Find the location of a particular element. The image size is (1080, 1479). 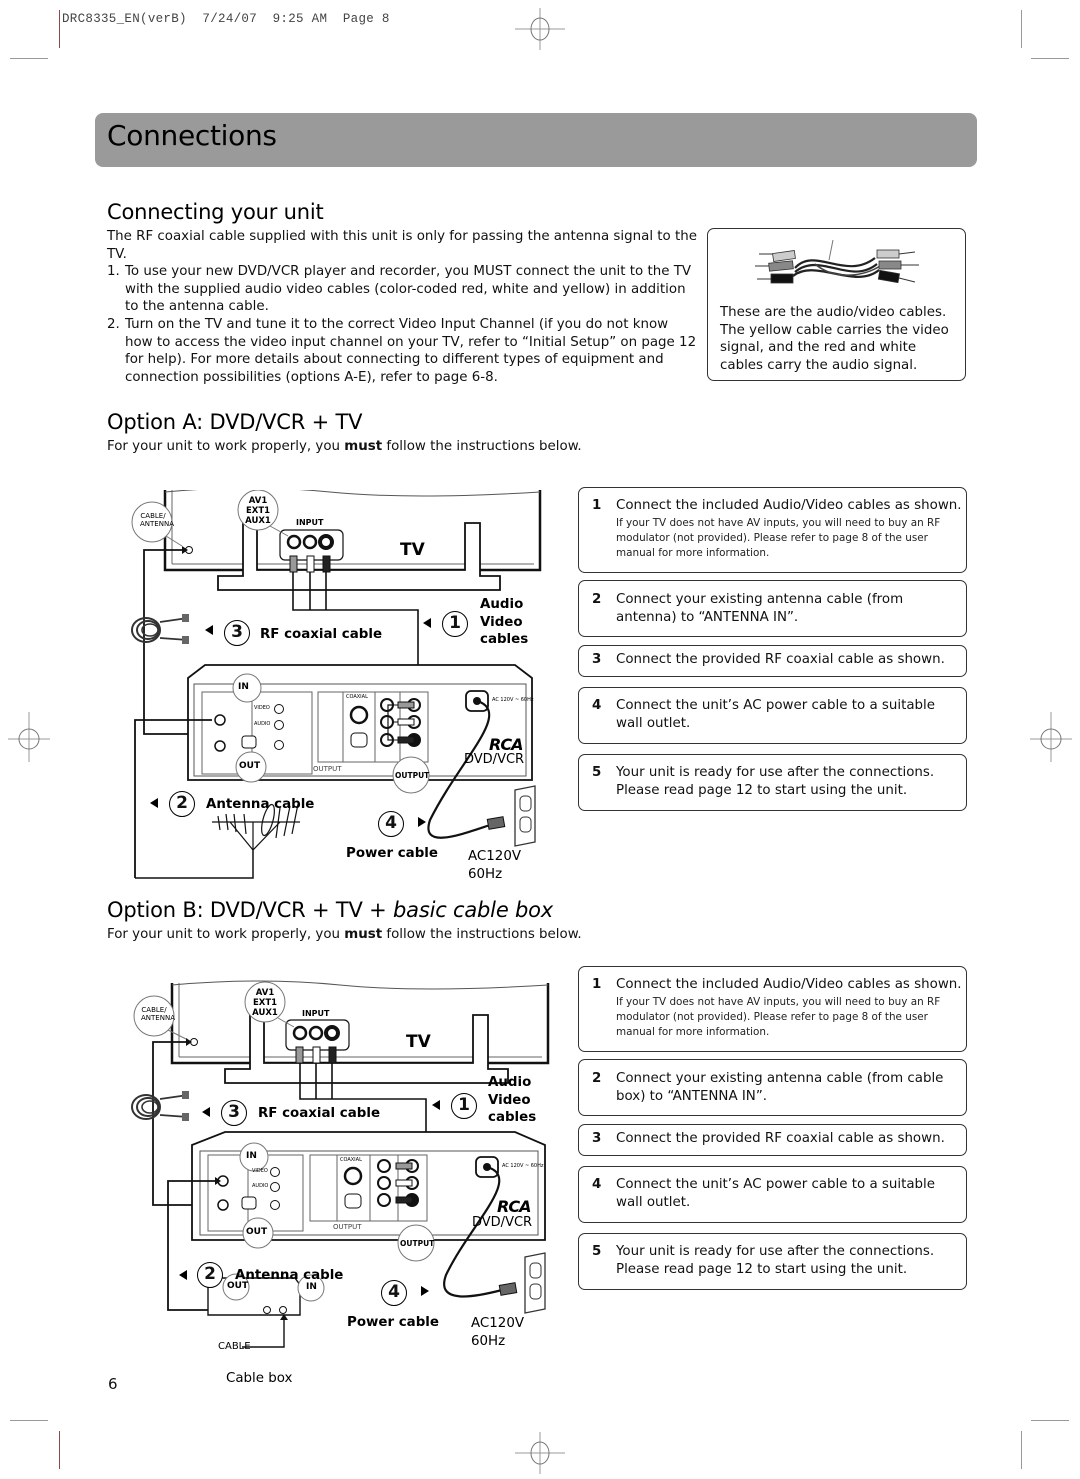

option-a-wiring-svg is located at coordinates (336, 684).